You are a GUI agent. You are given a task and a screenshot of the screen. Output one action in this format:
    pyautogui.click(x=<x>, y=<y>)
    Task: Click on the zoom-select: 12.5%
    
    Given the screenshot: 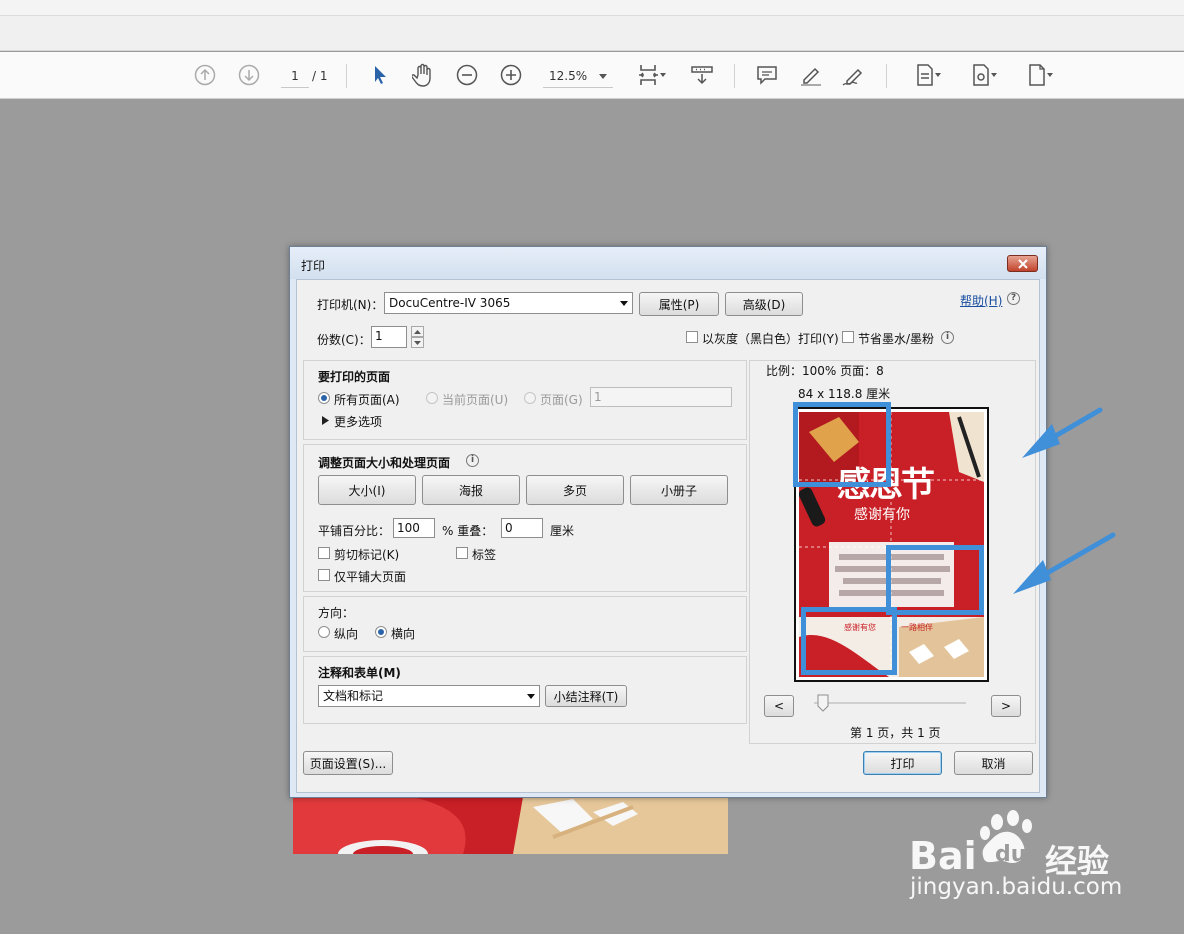 What is the action you would take?
    pyautogui.click(x=578, y=77)
    